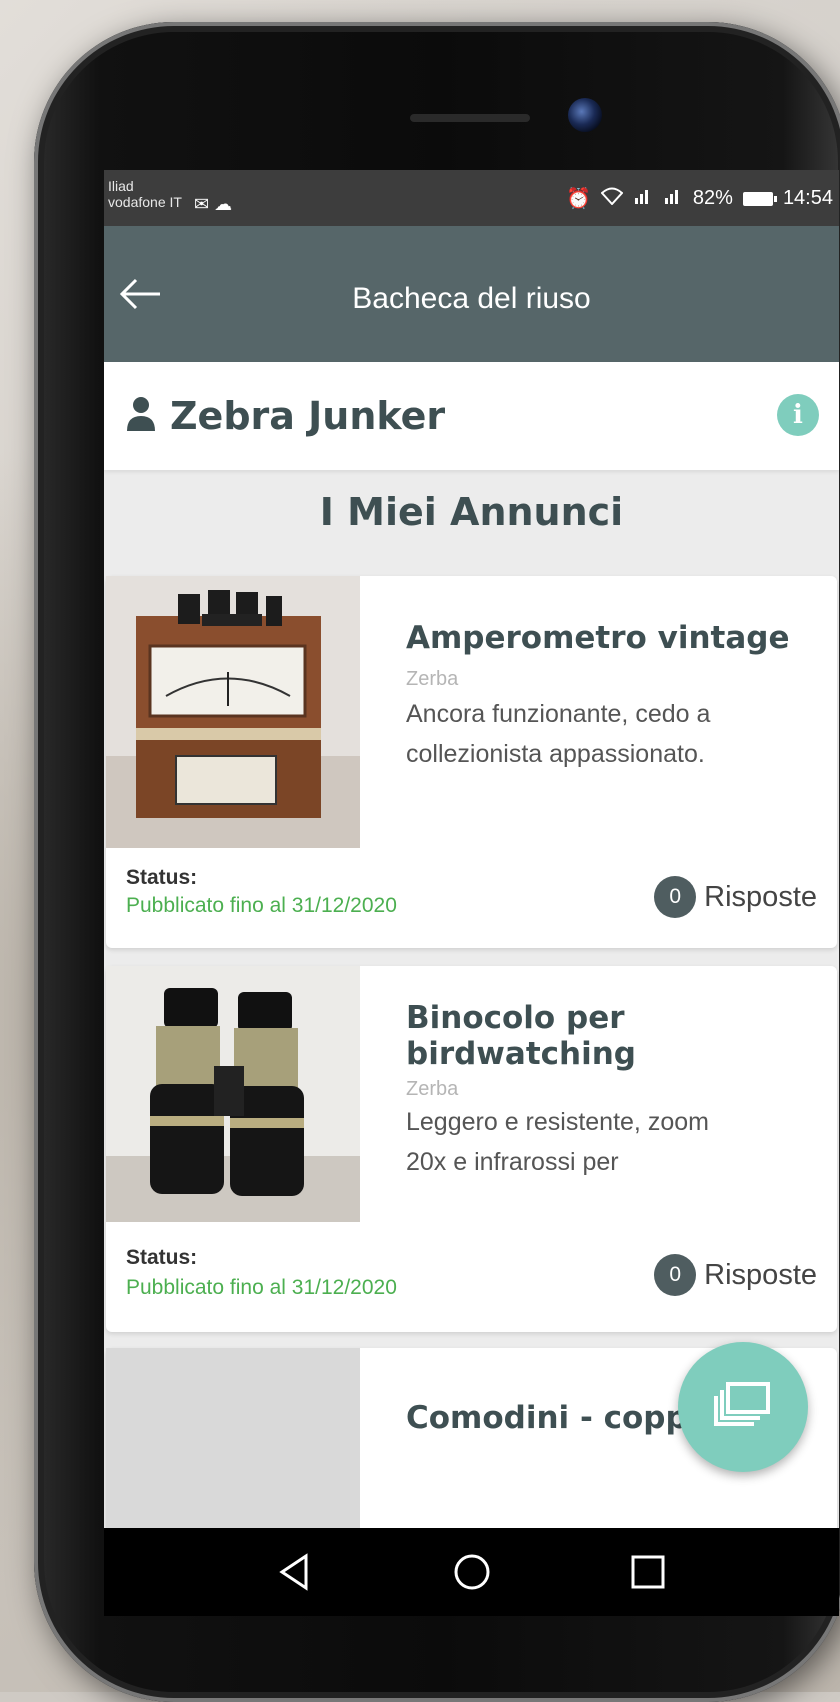  What do you see at coordinates (798, 415) in the screenshot?
I see `info-icon: i` at bounding box center [798, 415].